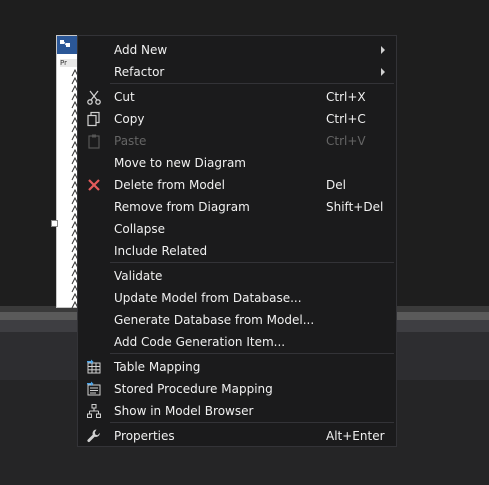  What do you see at coordinates (237, 97) in the screenshot?
I see `menu-item-cut: Cut Ctrl+X` at bounding box center [237, 97].